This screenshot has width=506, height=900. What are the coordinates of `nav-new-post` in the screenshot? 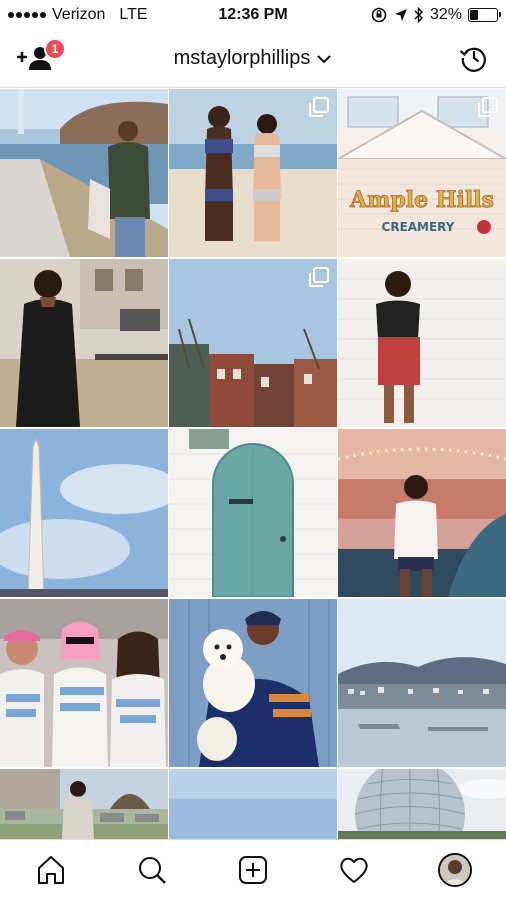 It's located at (253, 870).